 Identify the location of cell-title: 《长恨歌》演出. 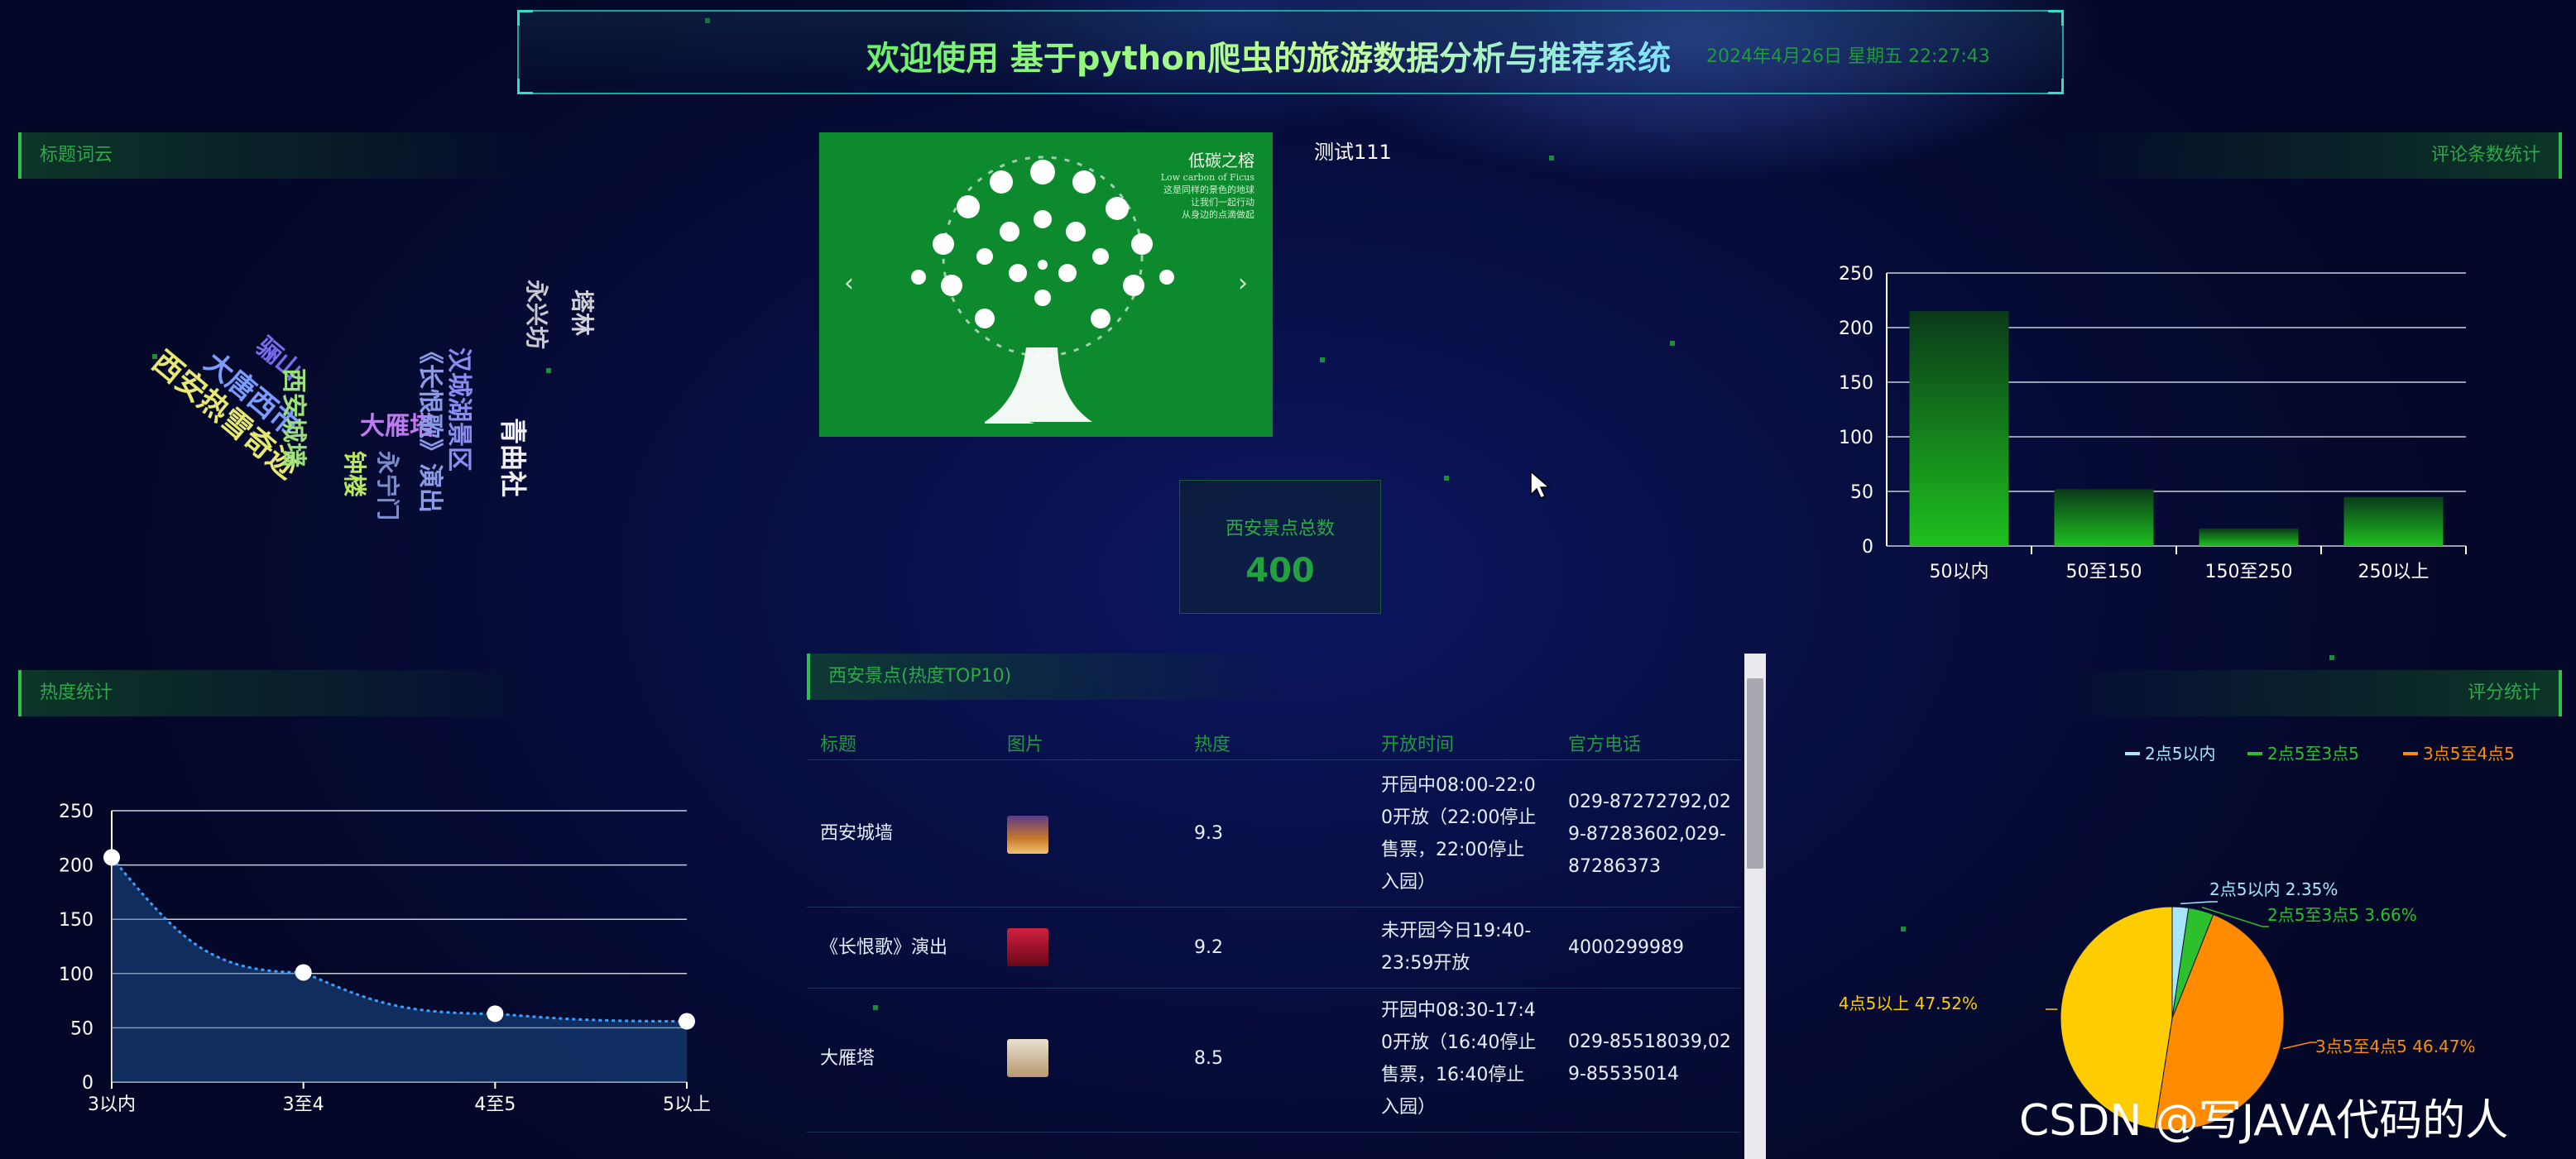
(884, 947).